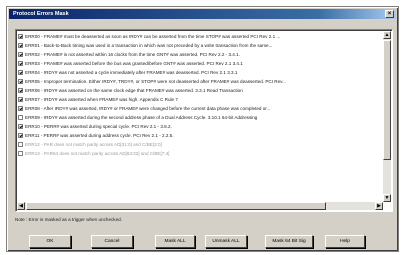 This screenshot has width=404, height=255. What do you see at coordinates (345, 241) in the screenshot?
I see `help-button: Help` at bounding box center [345, 241].